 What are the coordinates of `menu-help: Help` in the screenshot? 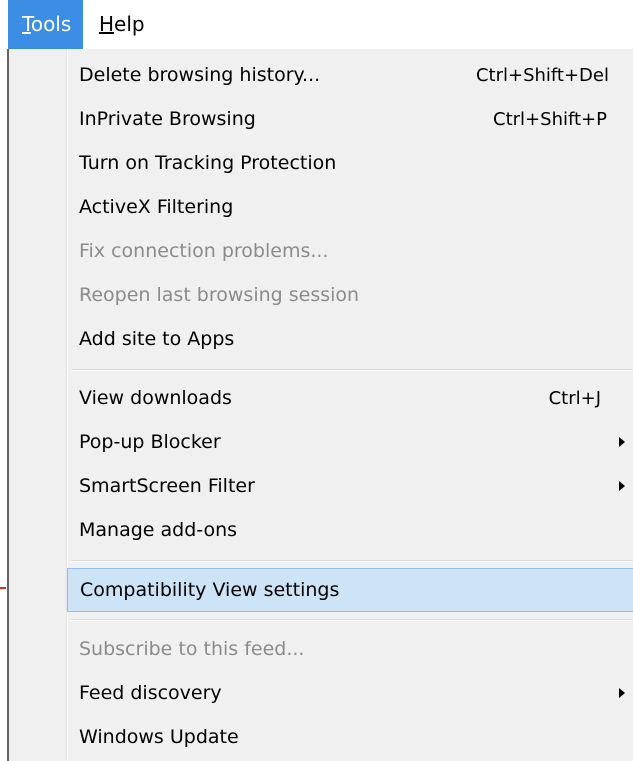 It's located at (120, 24).